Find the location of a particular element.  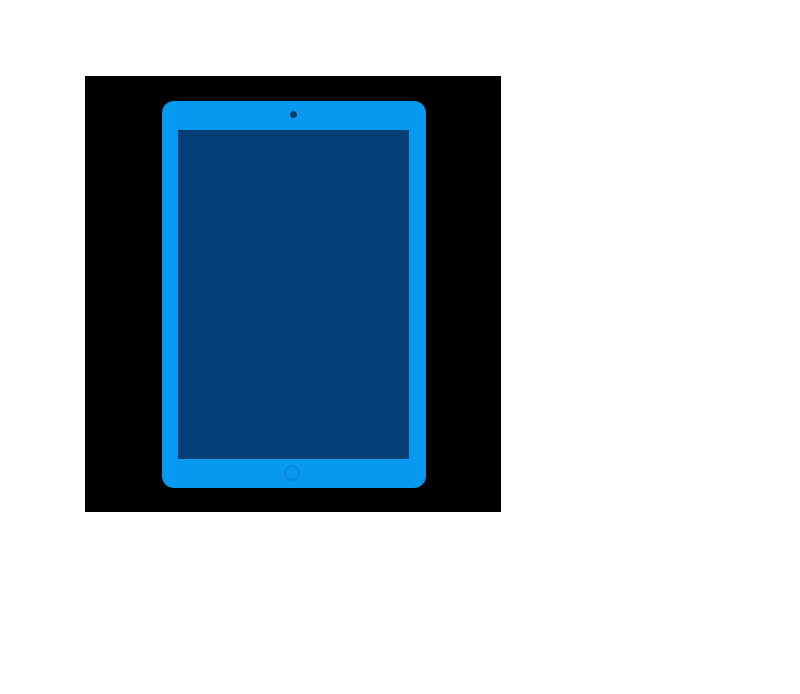

home-button-icon is located at coordinates (292, 473).